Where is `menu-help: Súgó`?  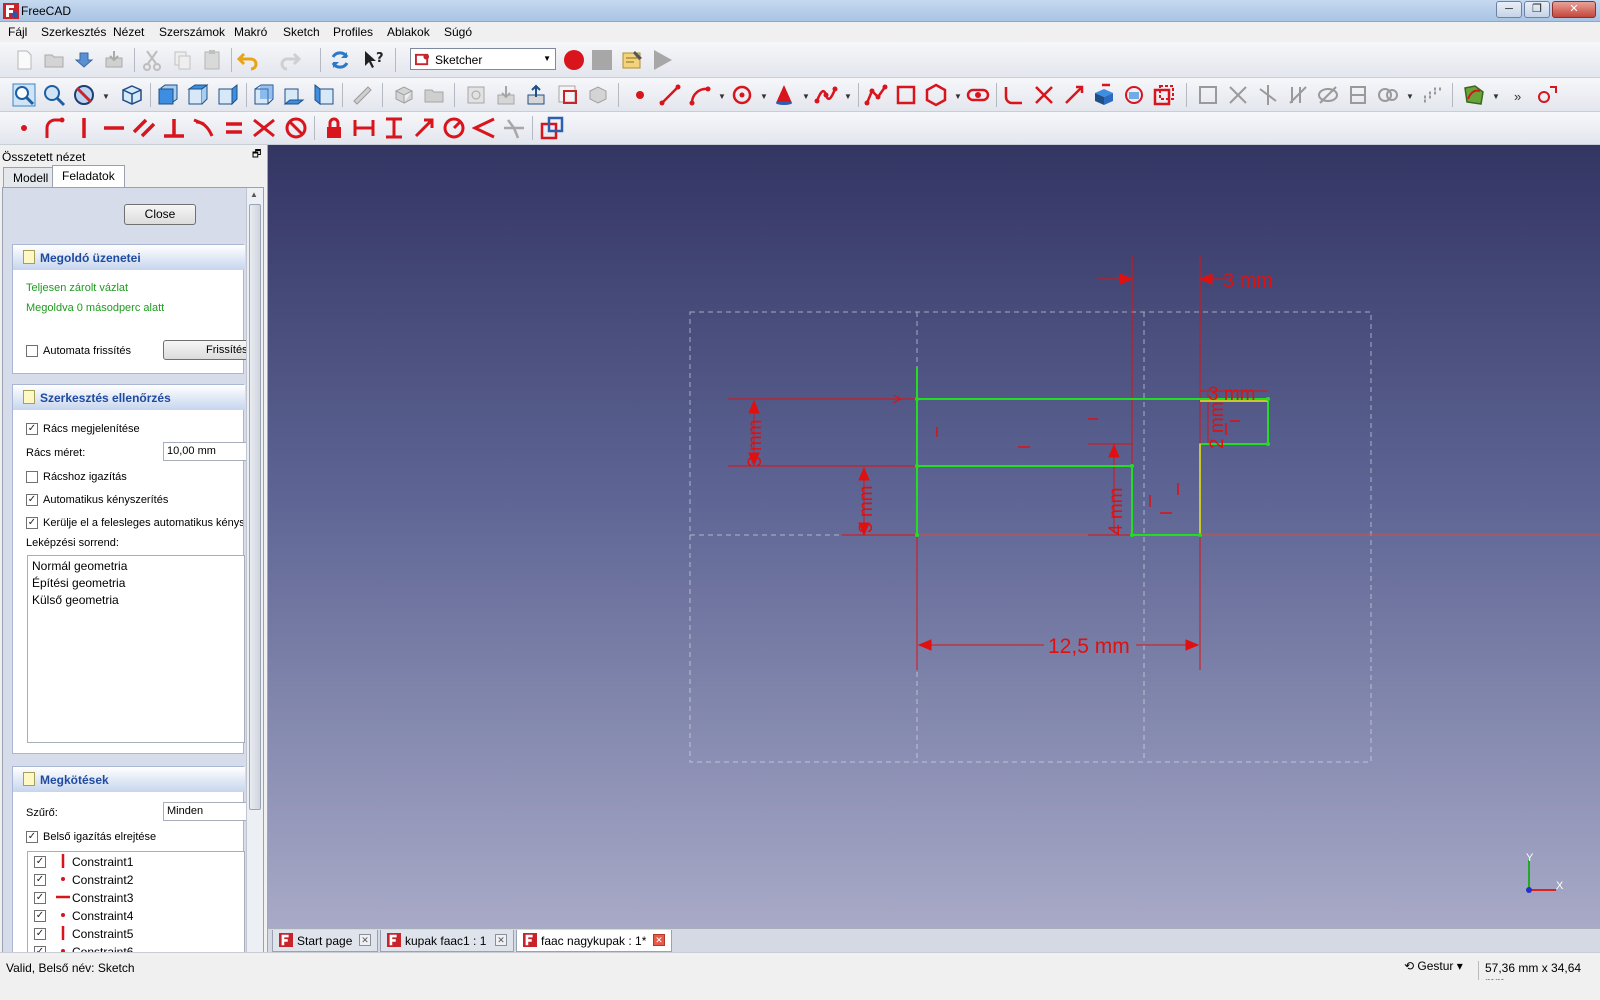
menu-help: Súgó is located at coordinates (458, 32).